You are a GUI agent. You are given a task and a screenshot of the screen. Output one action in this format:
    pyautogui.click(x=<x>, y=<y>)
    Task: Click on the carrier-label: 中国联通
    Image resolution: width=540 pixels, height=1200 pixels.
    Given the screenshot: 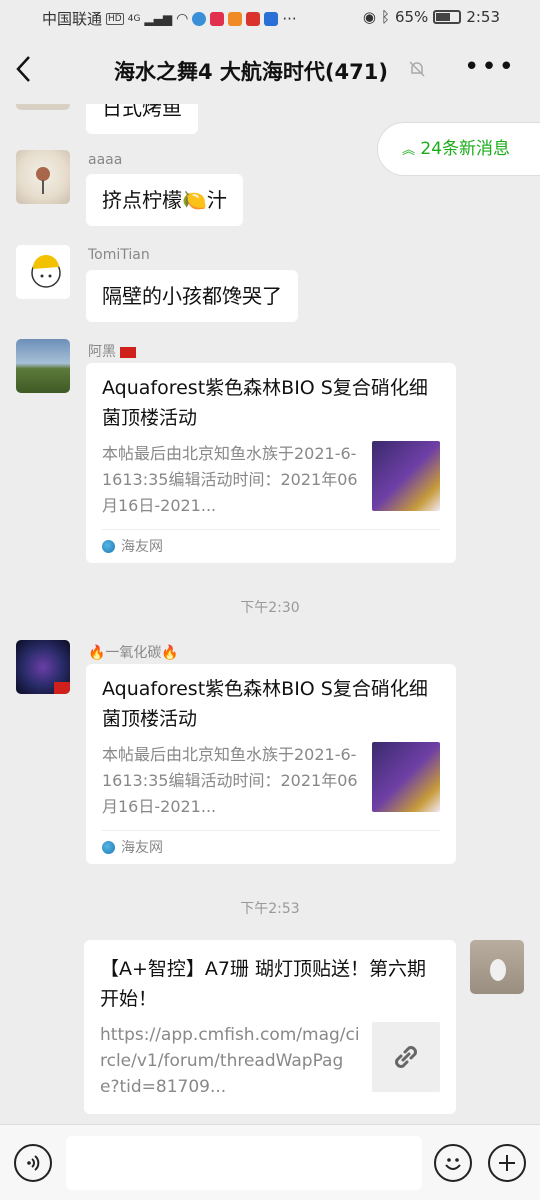 What is the action you would take?
    pyautogui.click(x=72, y=19)
    